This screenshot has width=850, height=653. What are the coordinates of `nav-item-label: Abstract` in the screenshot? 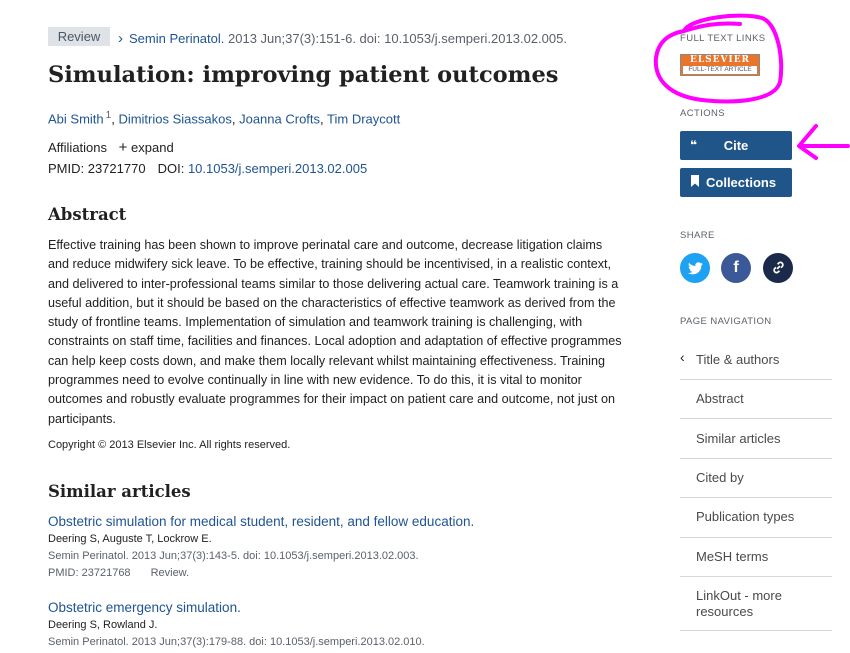 It's located at (720, 398).